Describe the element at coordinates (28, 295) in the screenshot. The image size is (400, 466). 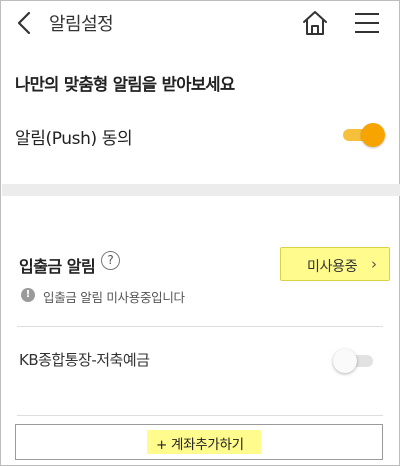
I see `info-icon: !` at that location.